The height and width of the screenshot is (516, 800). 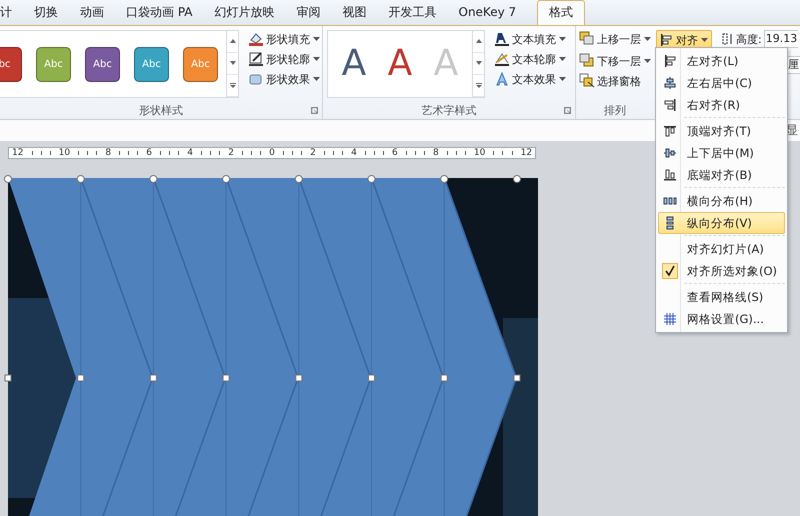 What do you see at coordinates (721, 83) in the screenshot?
I see `menu-item: 左右居中(C)` at bounding box center [721, 83].